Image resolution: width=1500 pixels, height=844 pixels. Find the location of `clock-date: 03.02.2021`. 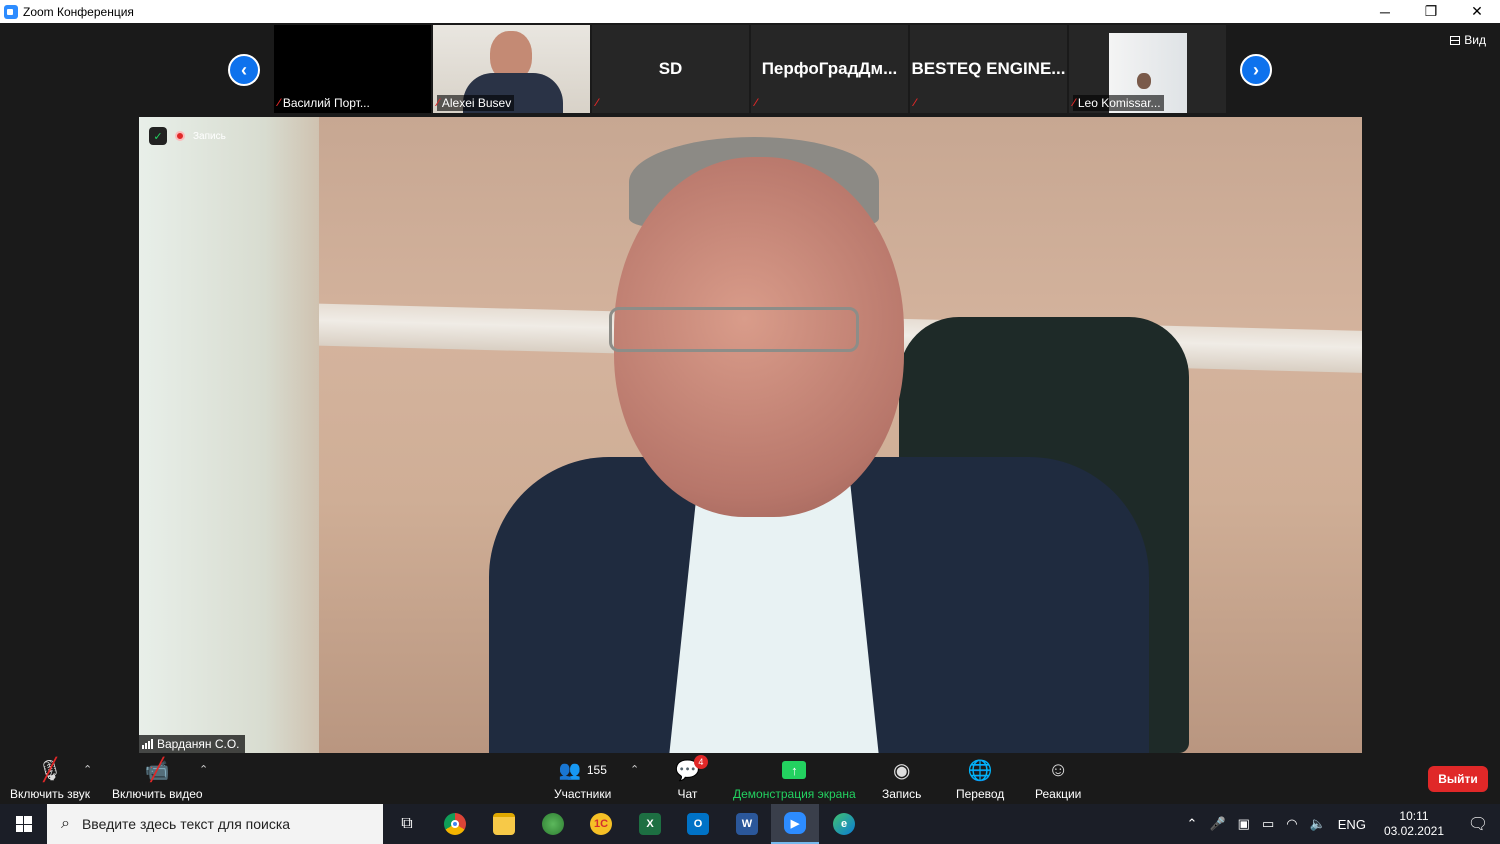

clock-date: 03.02.2021 is located at coordinates (1413, 831).